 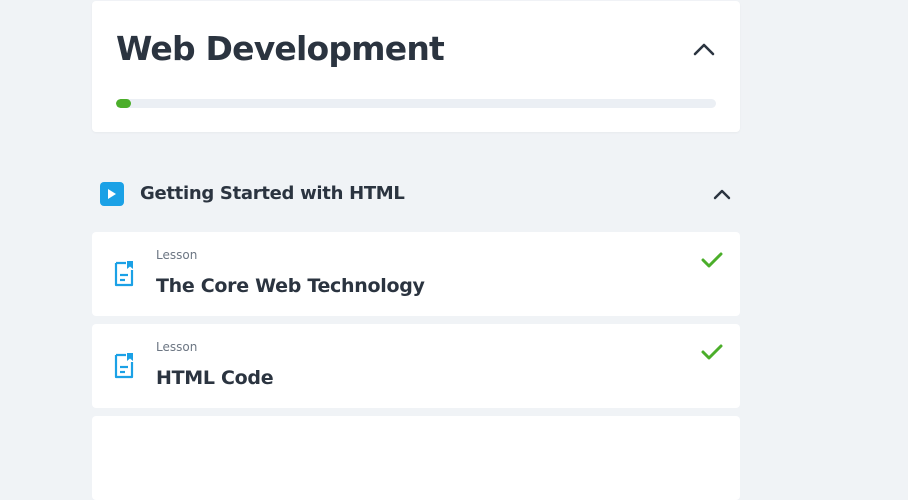 I want to click on section-title: Getting Started with HTML, so click(x=272, y=193).